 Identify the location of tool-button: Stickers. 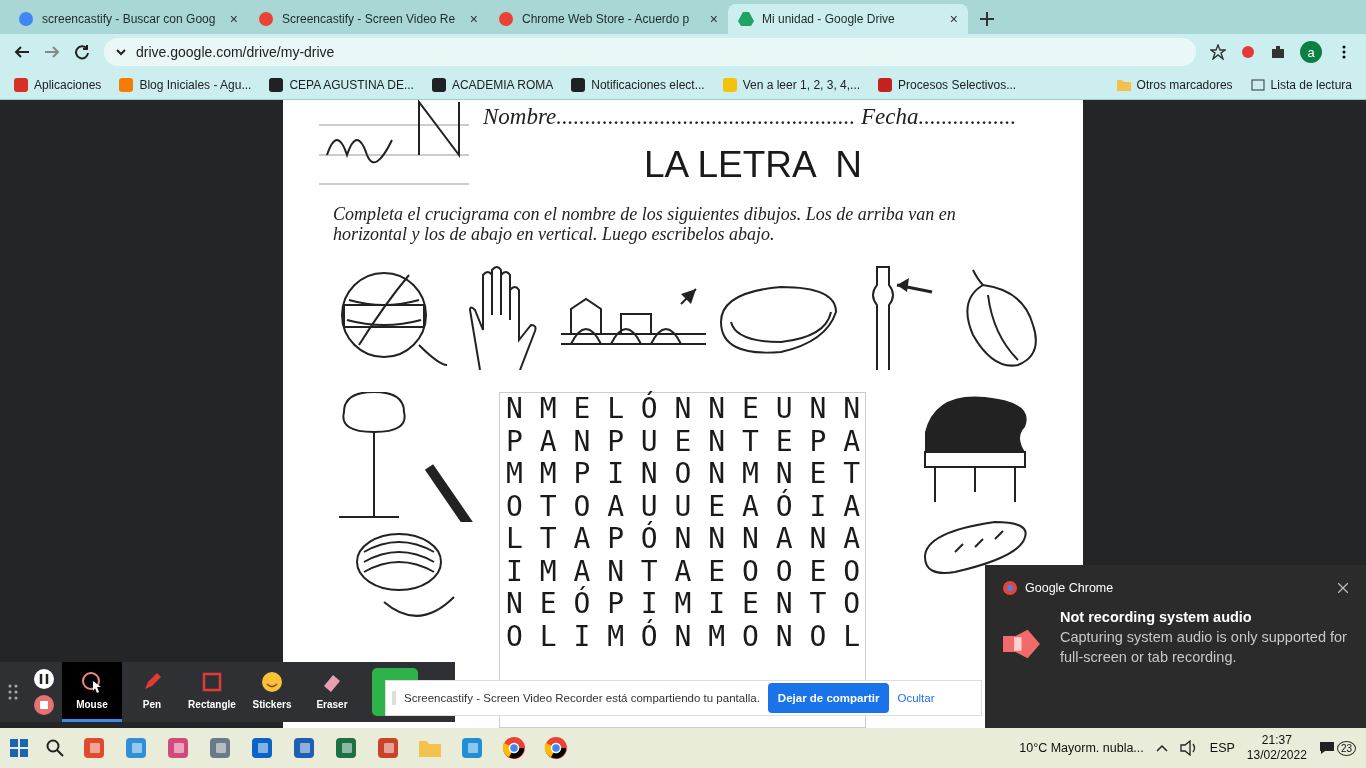
(272, 692).